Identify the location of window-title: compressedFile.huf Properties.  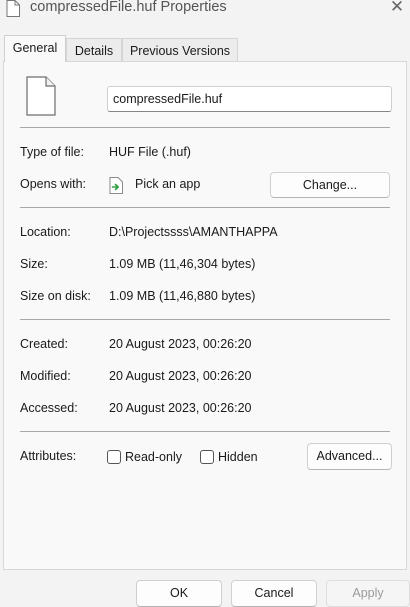
(128, 7).